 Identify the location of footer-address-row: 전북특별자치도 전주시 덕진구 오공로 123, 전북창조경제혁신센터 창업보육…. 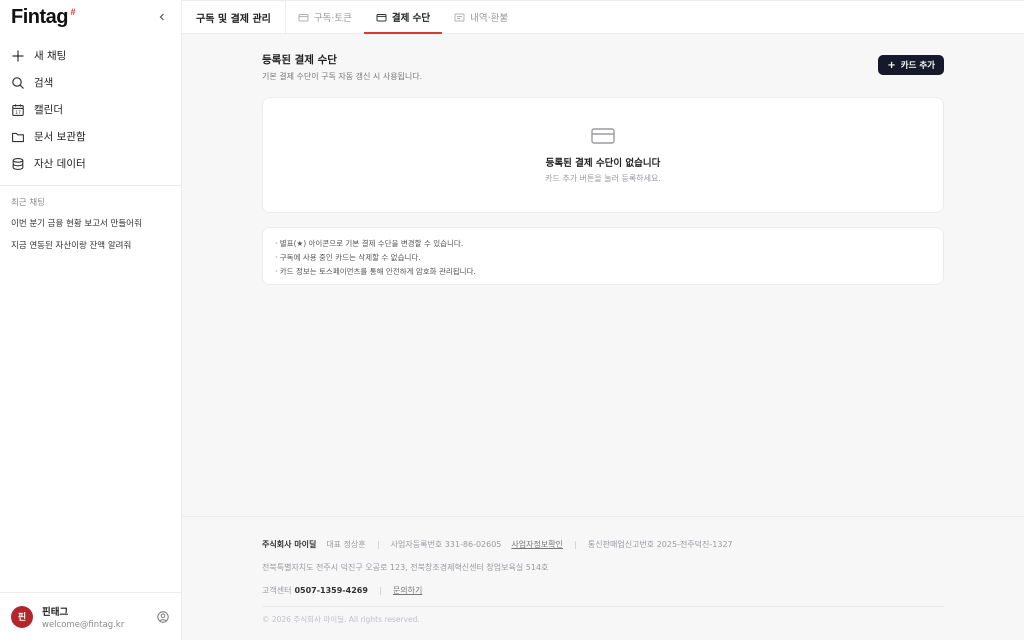
(603, 567).